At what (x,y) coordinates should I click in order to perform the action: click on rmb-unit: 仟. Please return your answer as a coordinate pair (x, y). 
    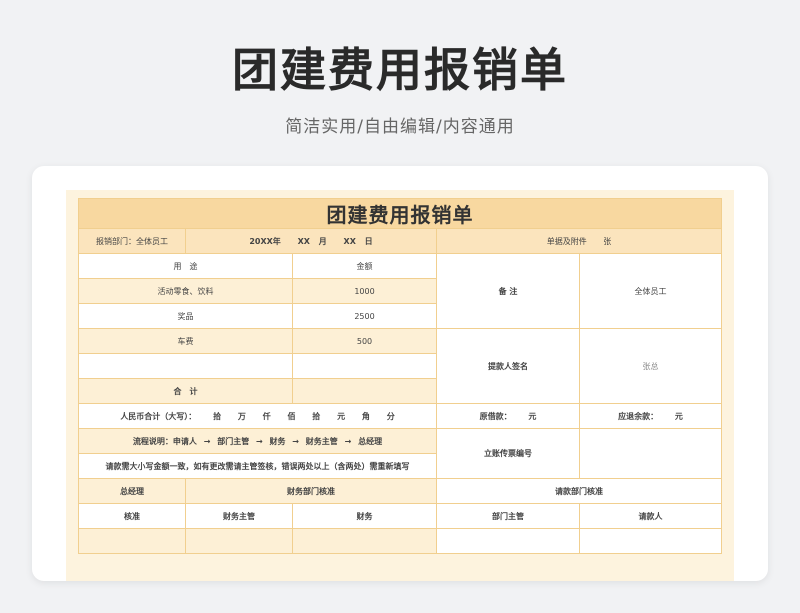
    Looking at the image, I should click on (266, 416).